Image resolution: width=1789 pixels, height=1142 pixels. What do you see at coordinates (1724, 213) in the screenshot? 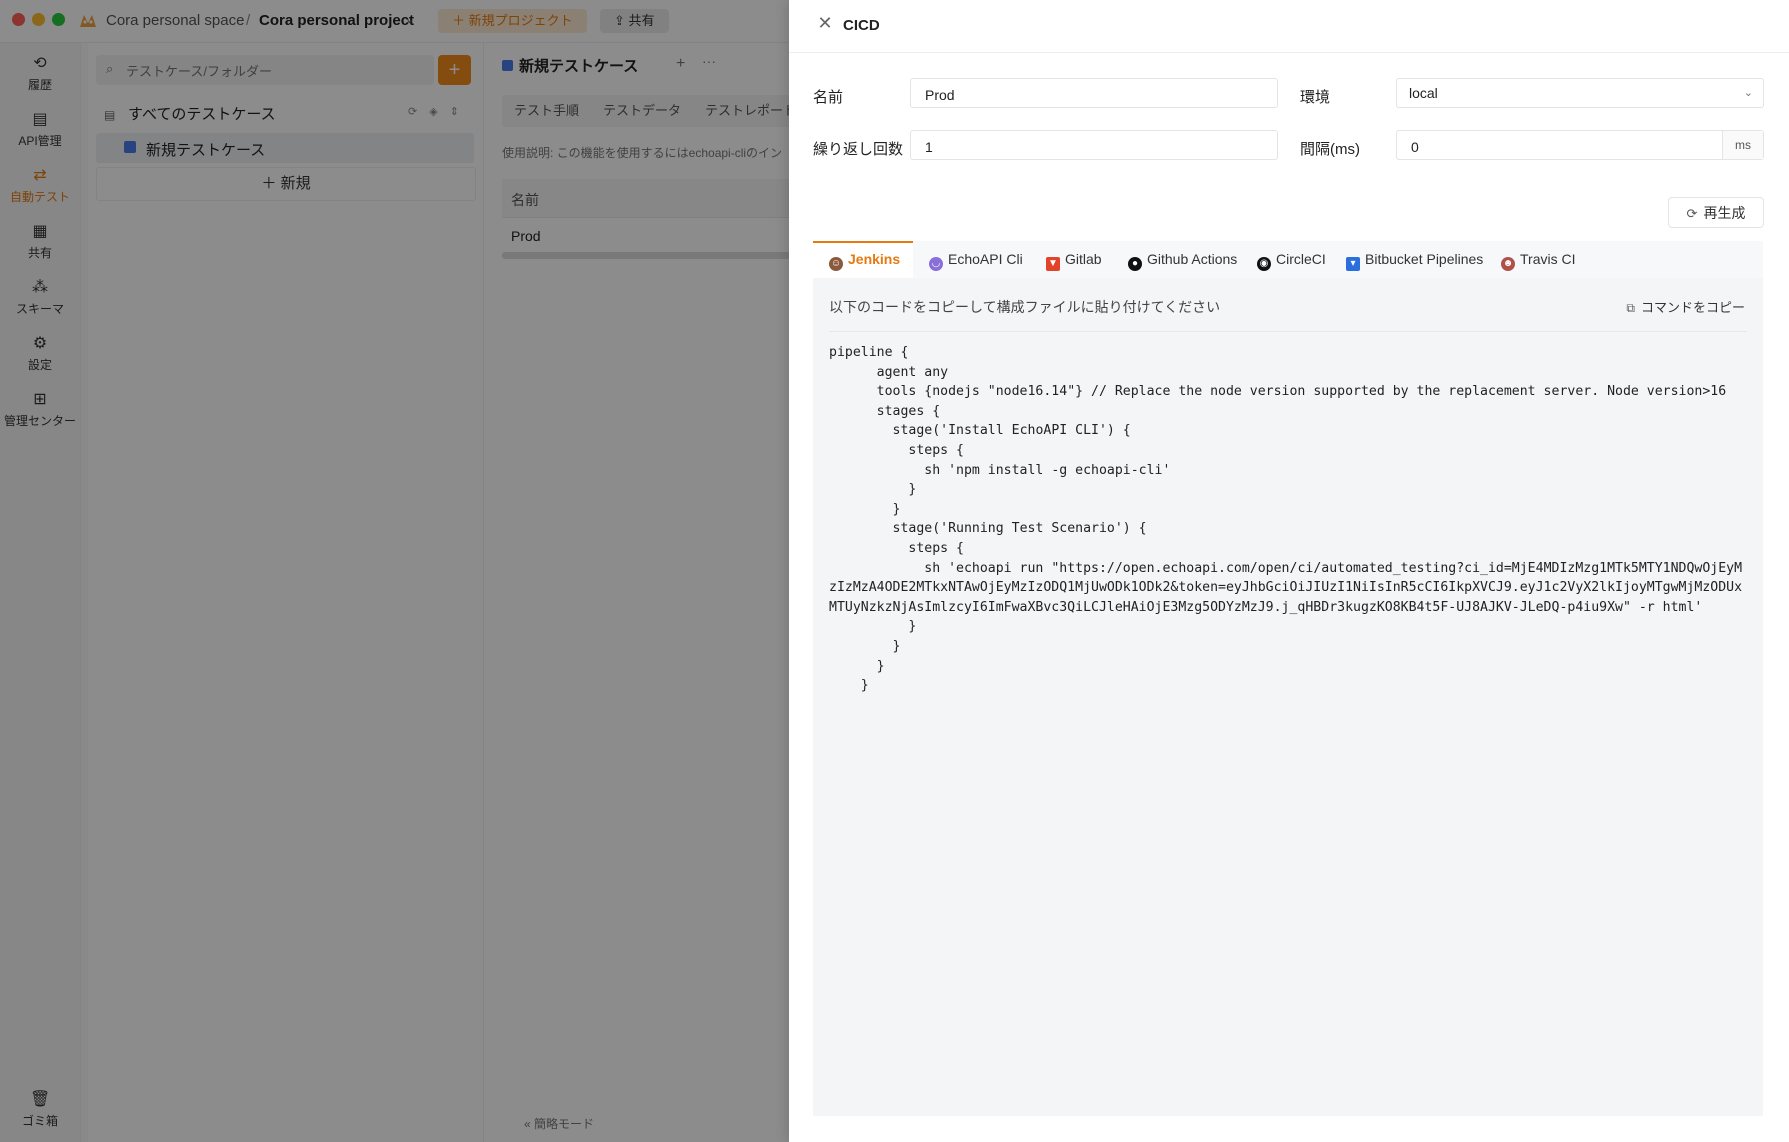
I see `regenerate-label: 再生成` at bounding box center [1724, 213].